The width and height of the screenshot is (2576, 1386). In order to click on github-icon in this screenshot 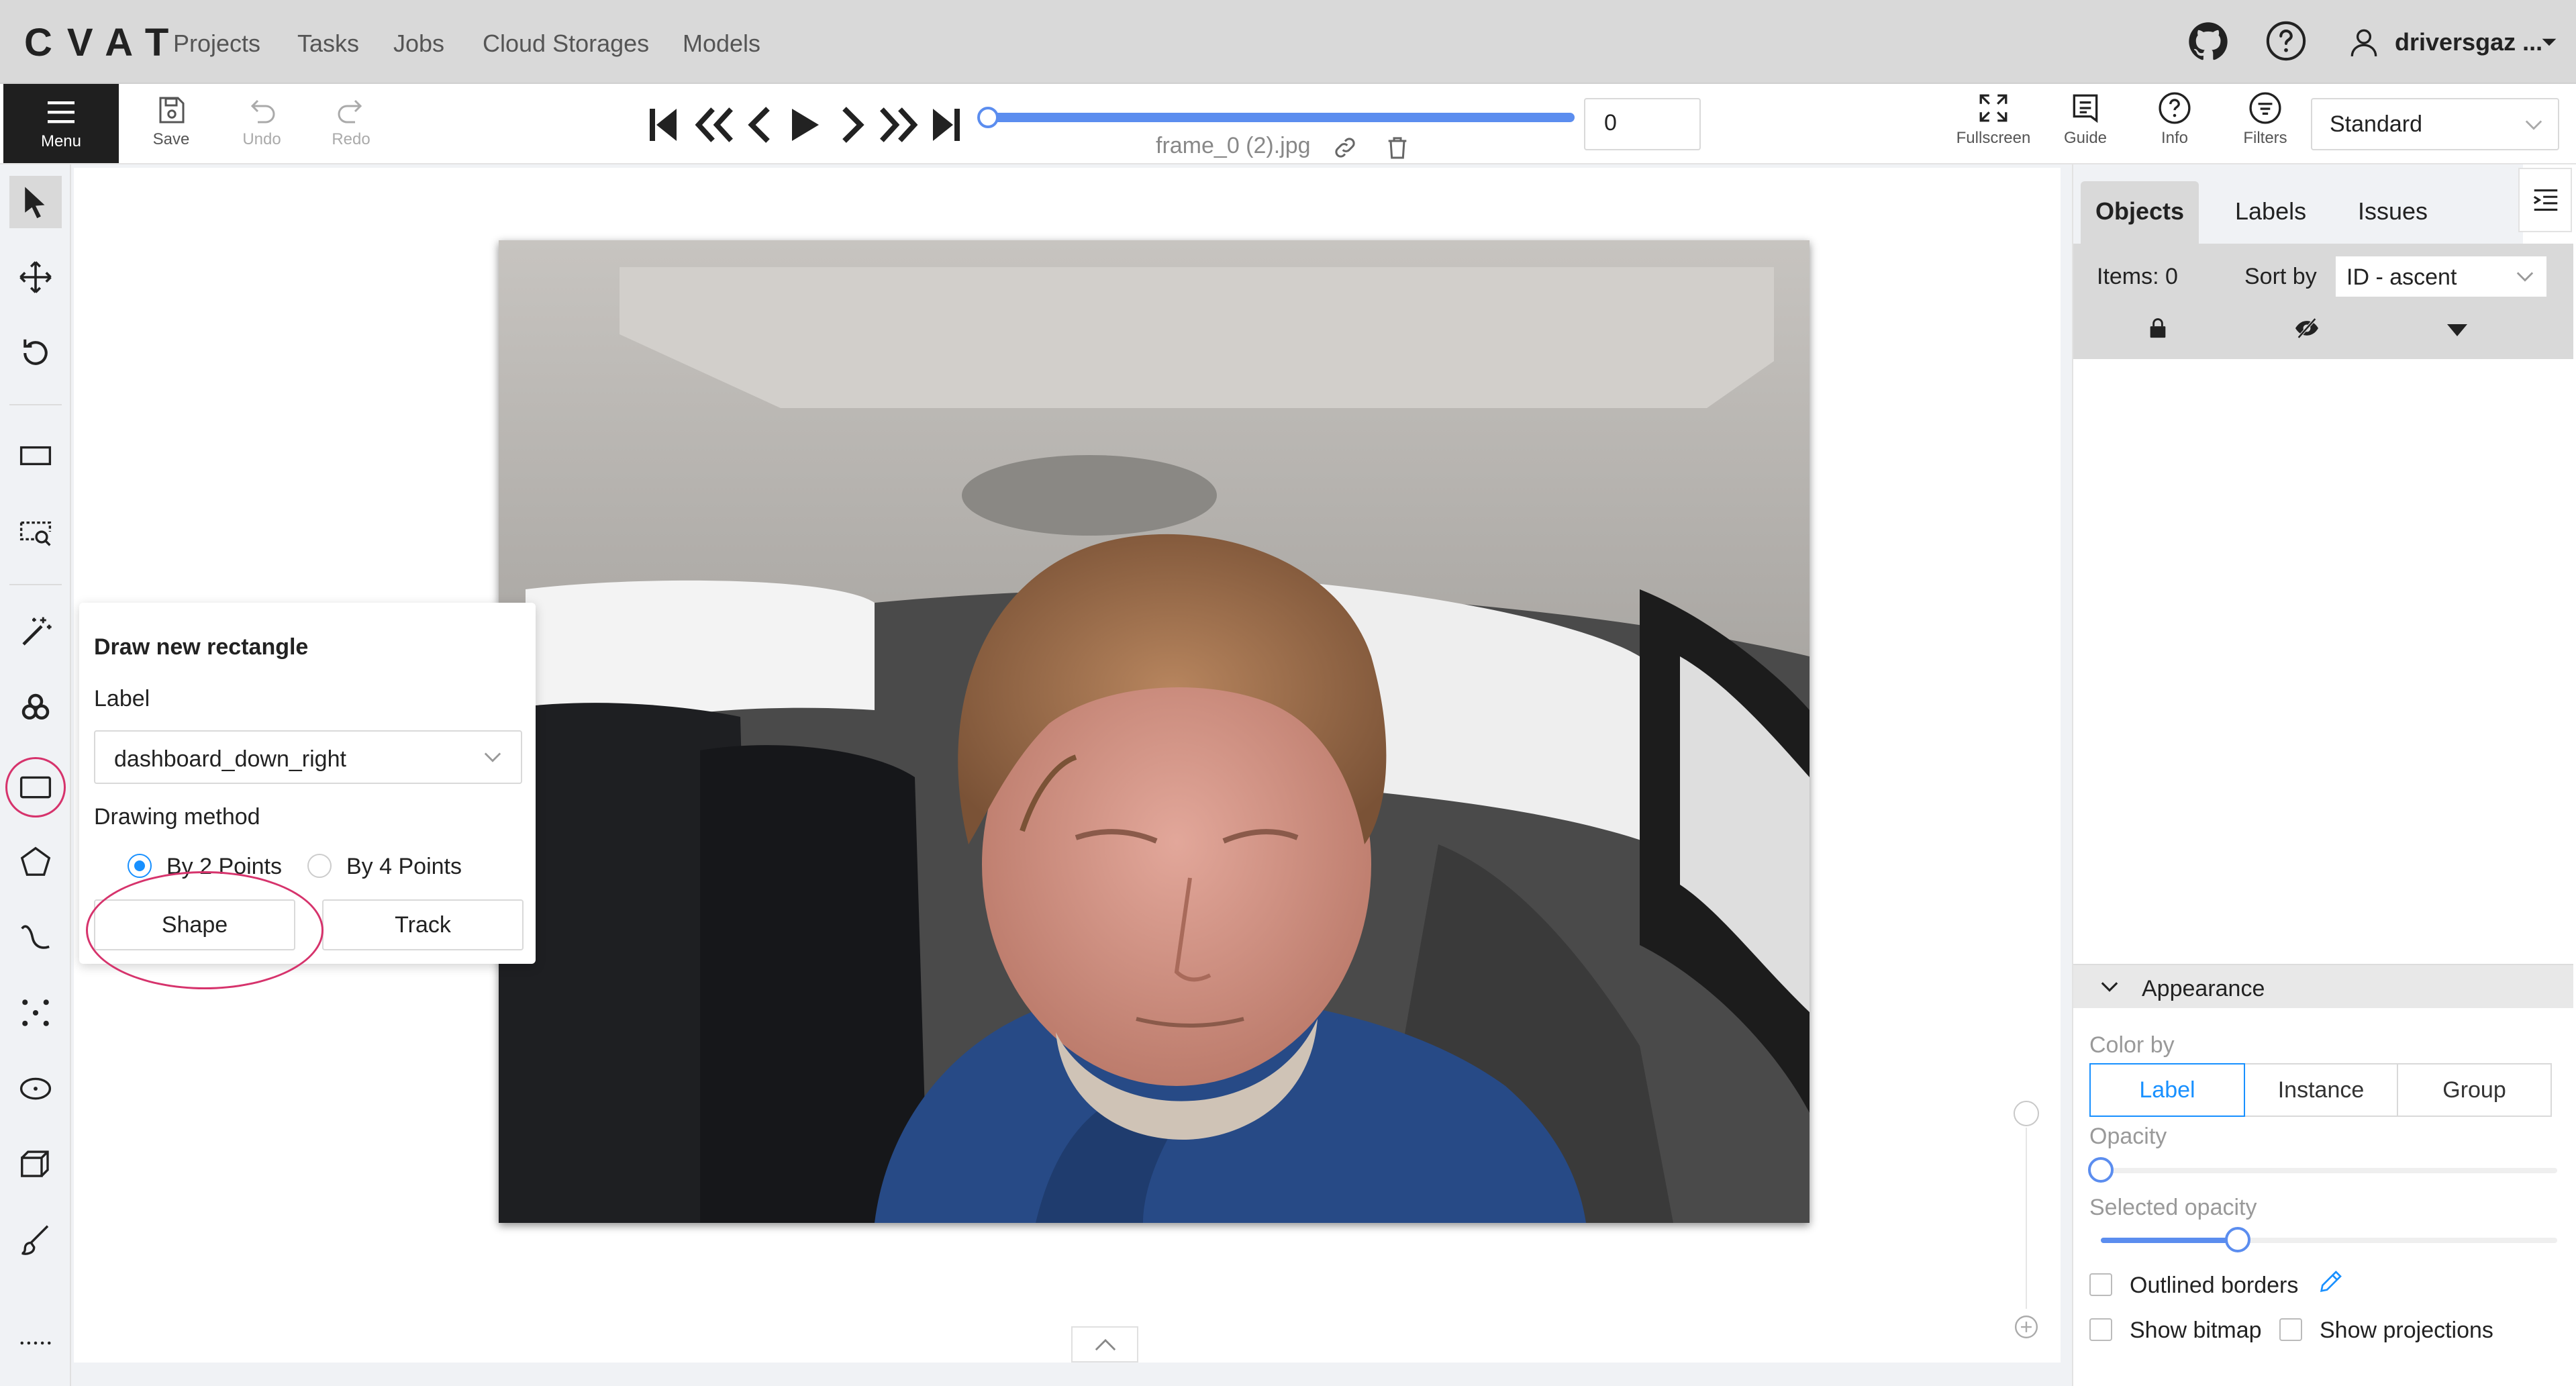, I will do `click(2208, 41)`.